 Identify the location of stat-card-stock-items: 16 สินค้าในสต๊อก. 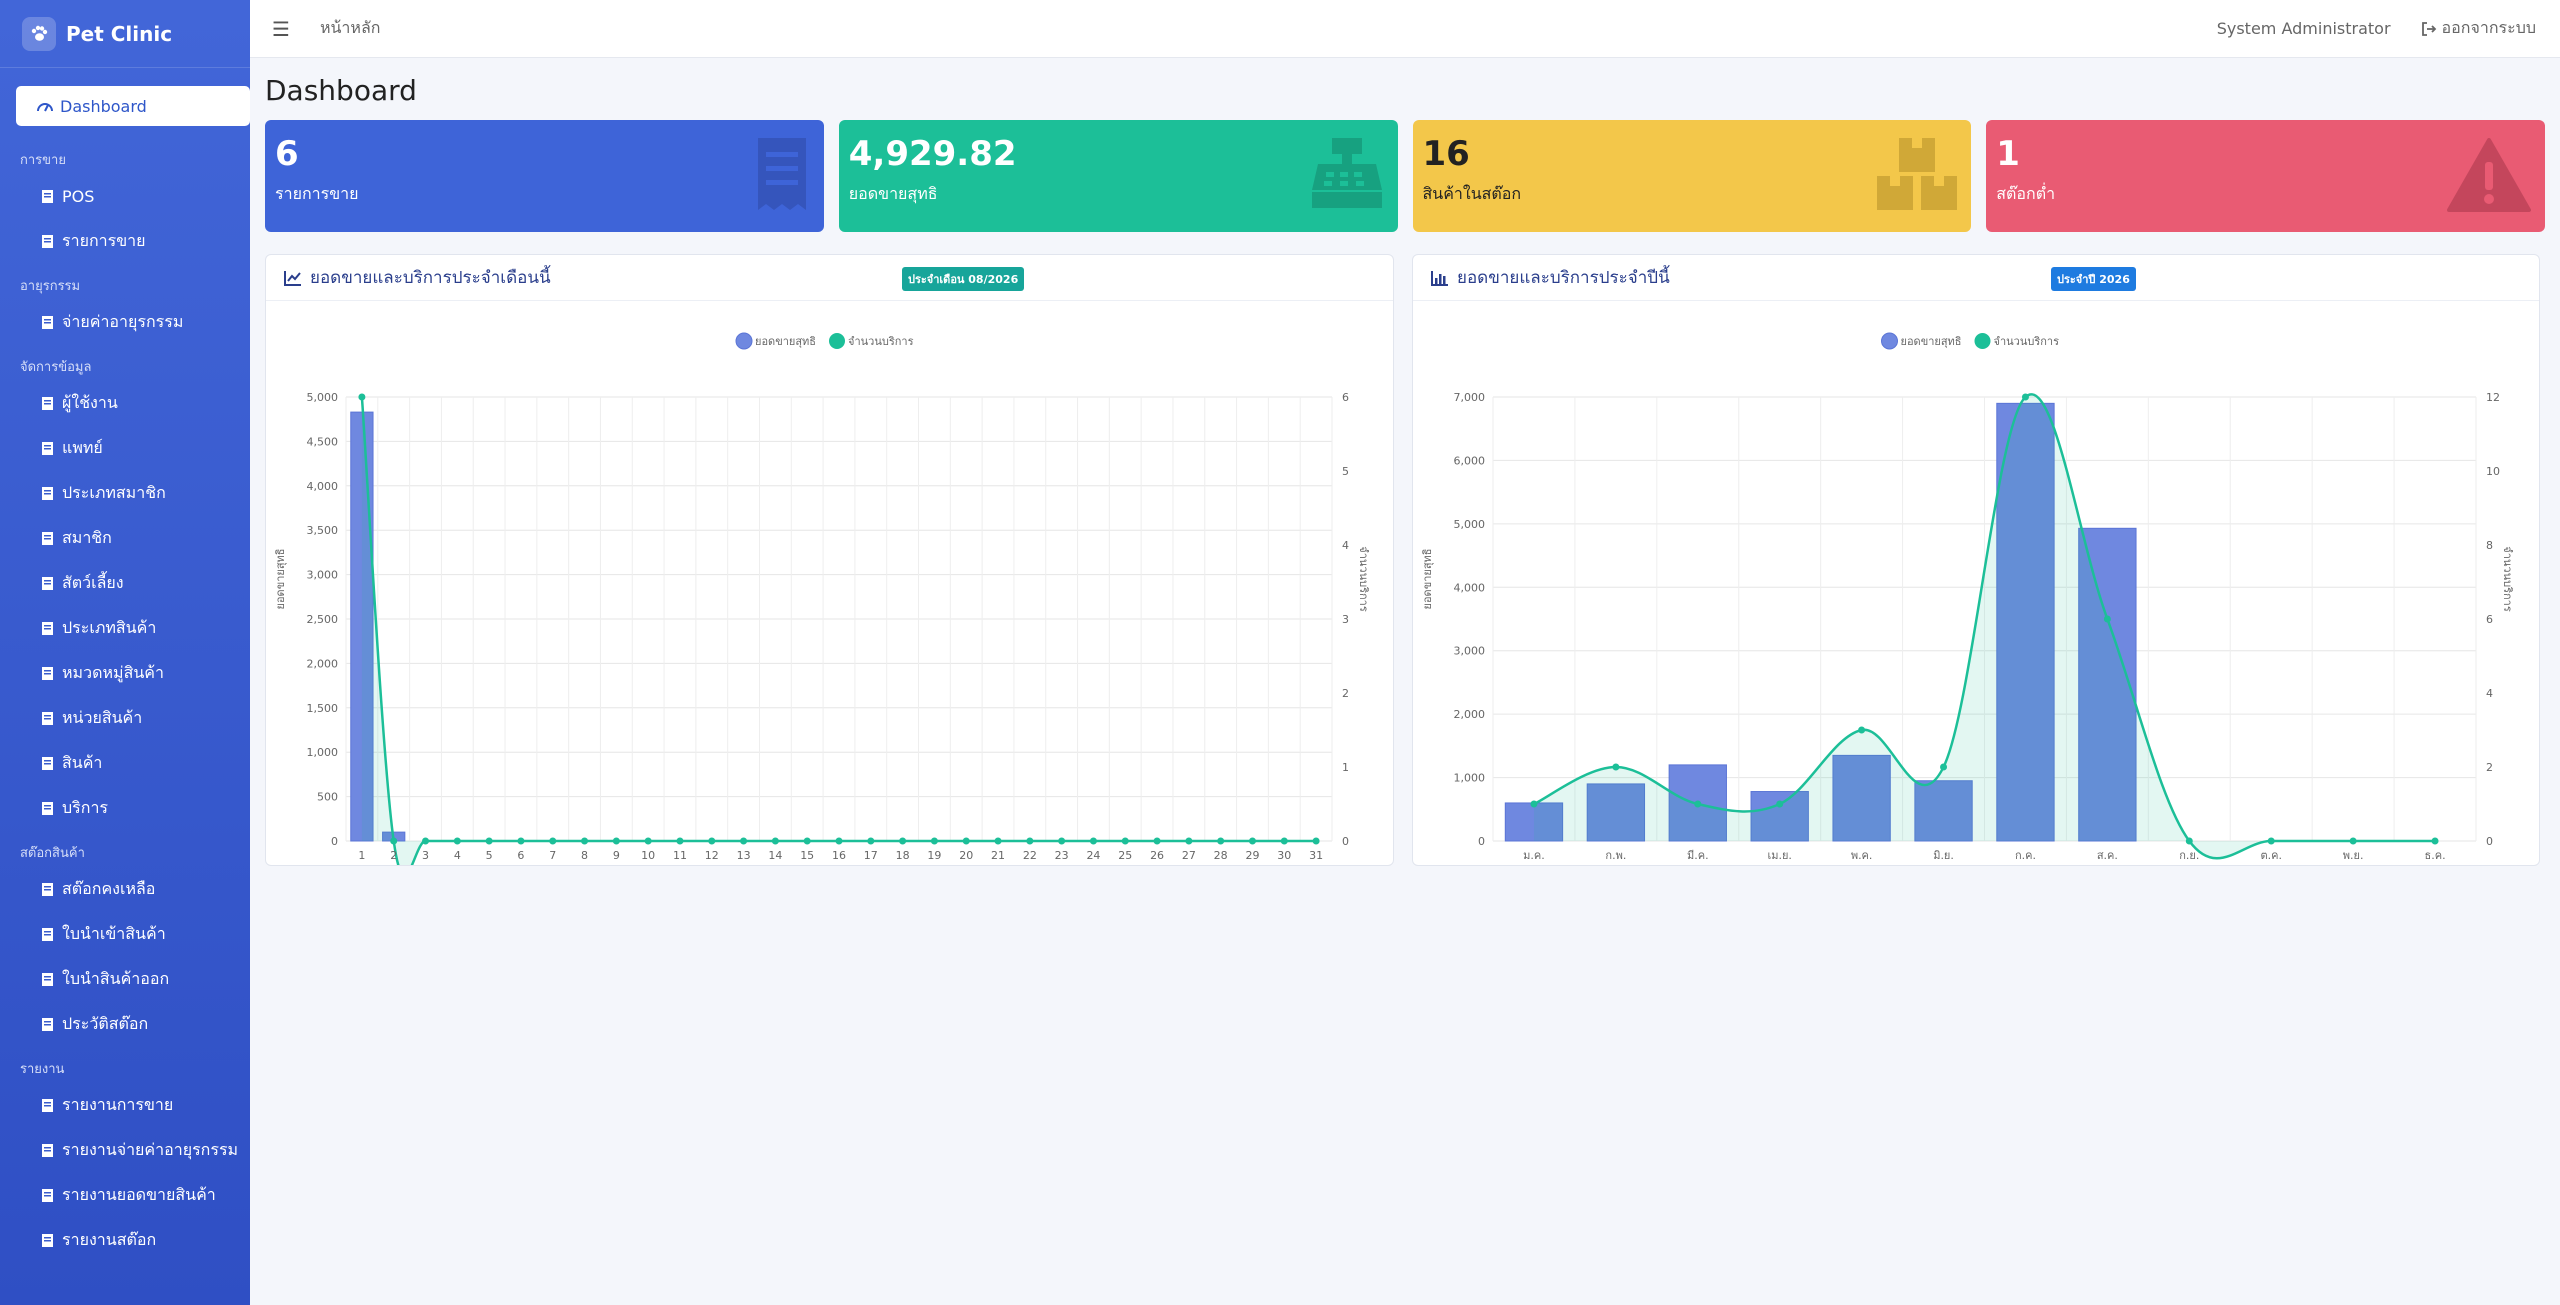
(1692, 176).